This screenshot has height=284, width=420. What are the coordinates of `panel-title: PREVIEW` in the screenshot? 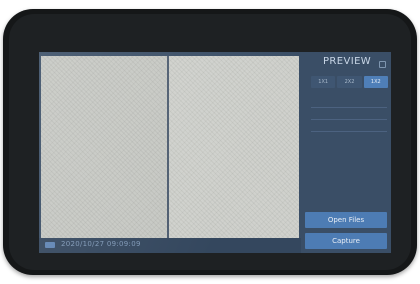 It's located at (347, 61).